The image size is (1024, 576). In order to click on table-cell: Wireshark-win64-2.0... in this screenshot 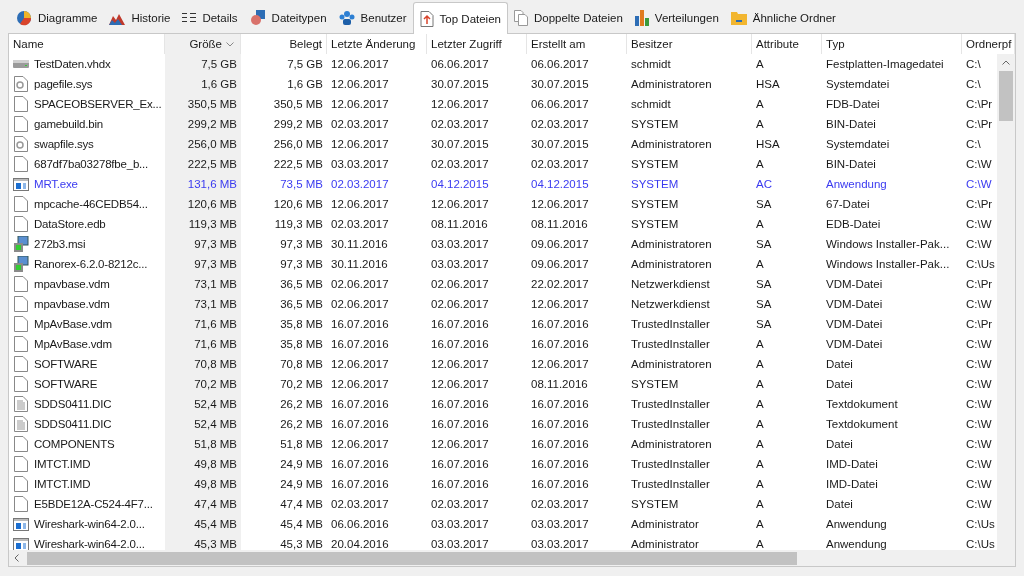, I will do `click(89, 544)`.